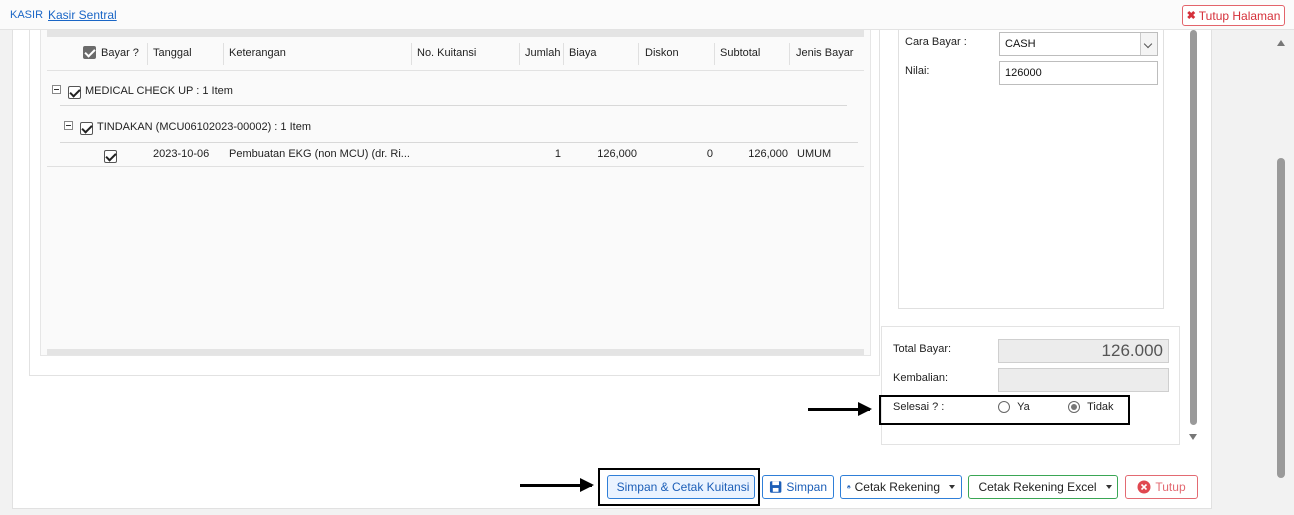  I want to click on cell-jumlah: 1, so click(557, 154).